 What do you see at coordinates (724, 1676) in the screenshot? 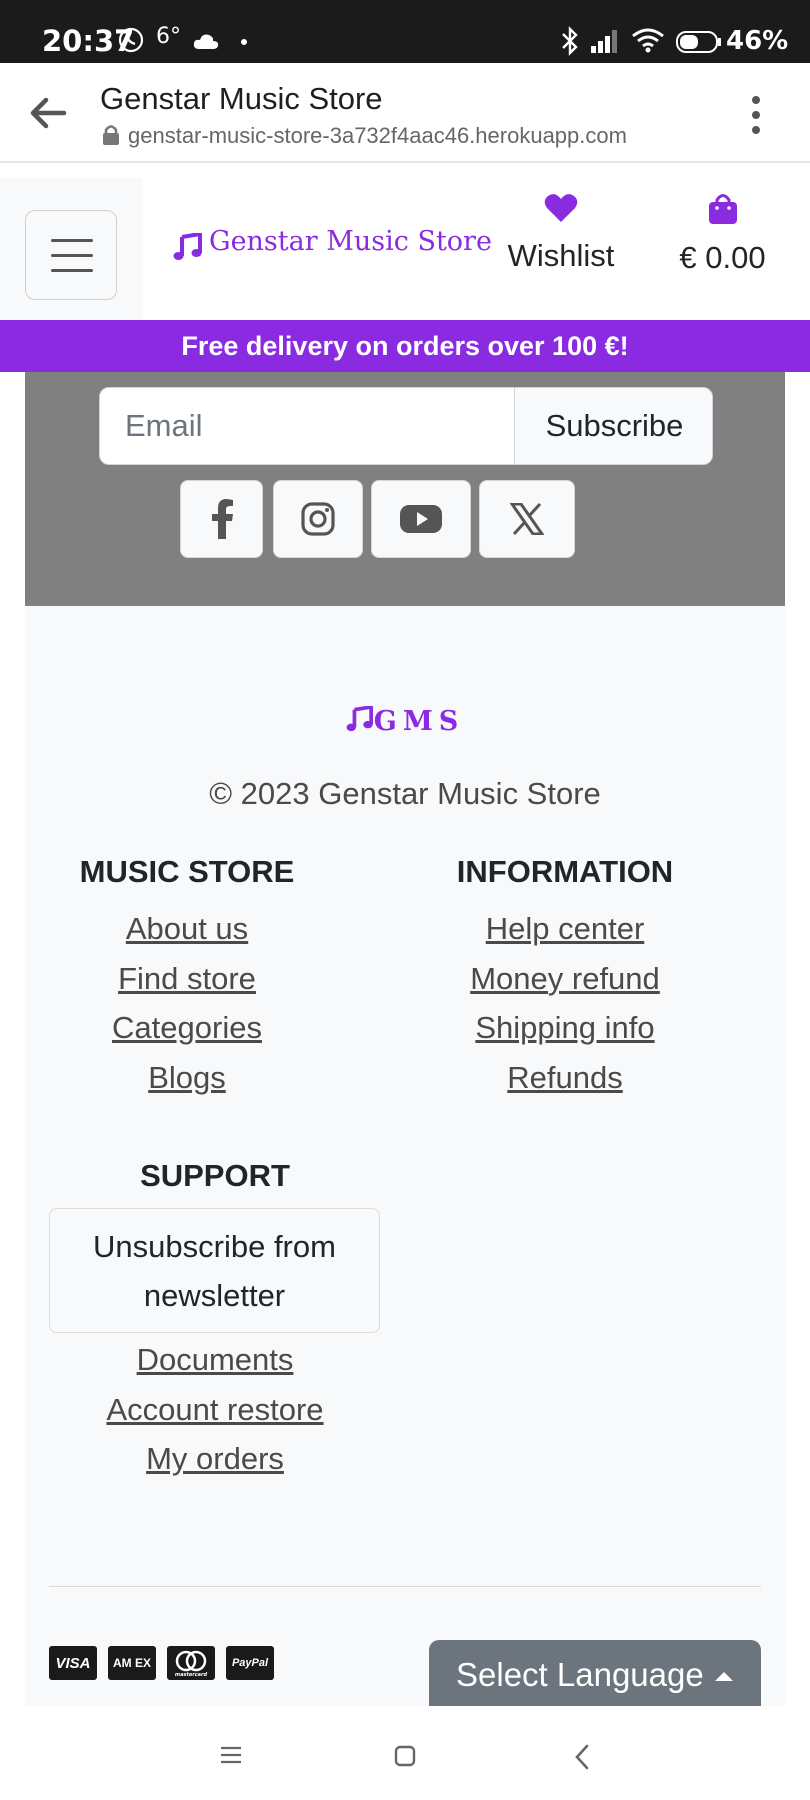
I see `caret-up-icon` at bounding box center [724, 1676].